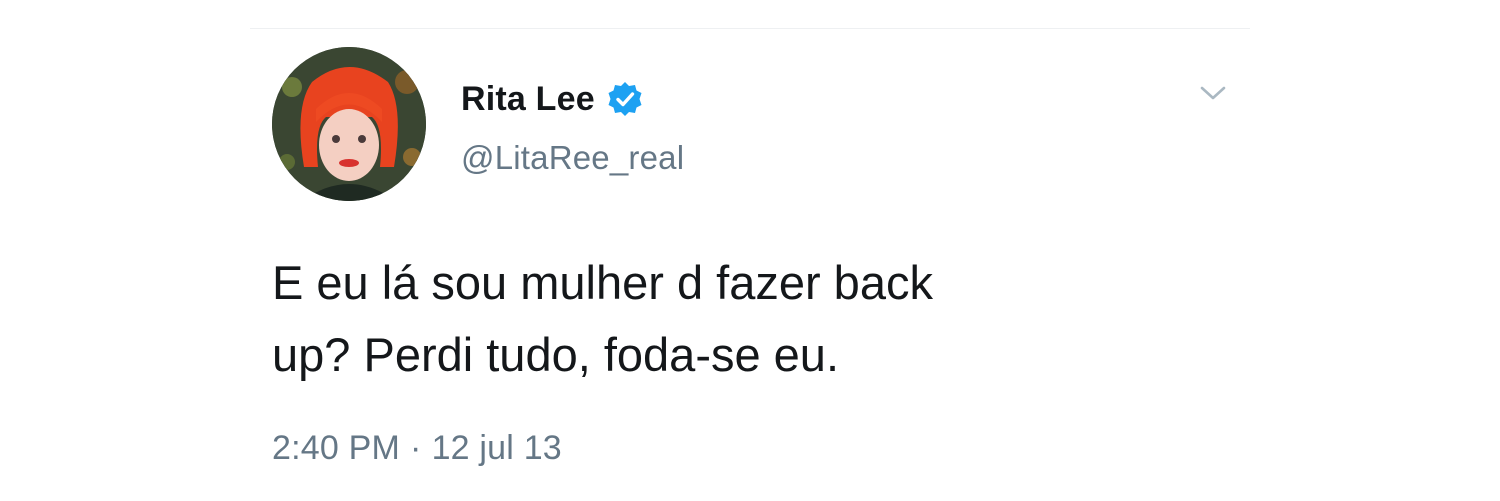 This screenshot has height=501, width=1500. I want to click on author-handle: @LitaRee_real, so click(572, 158).